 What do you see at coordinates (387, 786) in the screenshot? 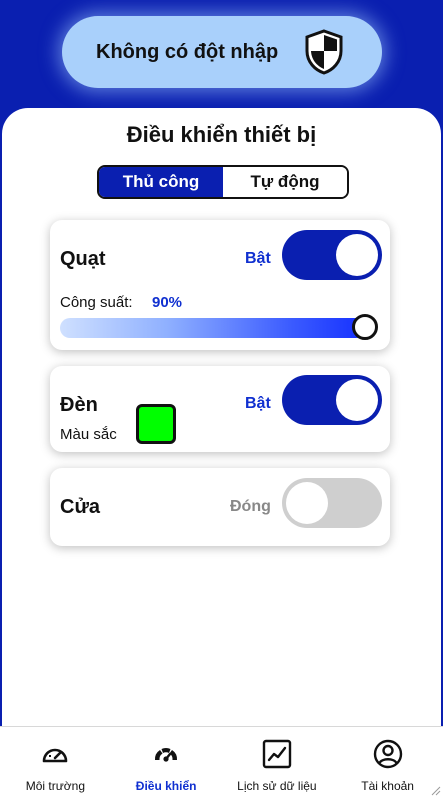
I see `nav-label-account: Tài khoản` at bounding box center [387, 786].